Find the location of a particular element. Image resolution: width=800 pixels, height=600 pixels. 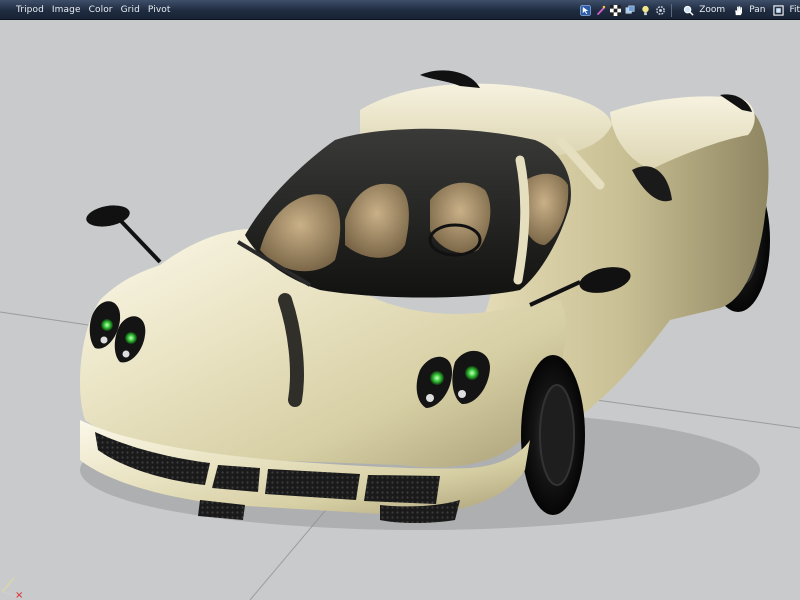

magnifier-icon is located at coordinates (689, 10).